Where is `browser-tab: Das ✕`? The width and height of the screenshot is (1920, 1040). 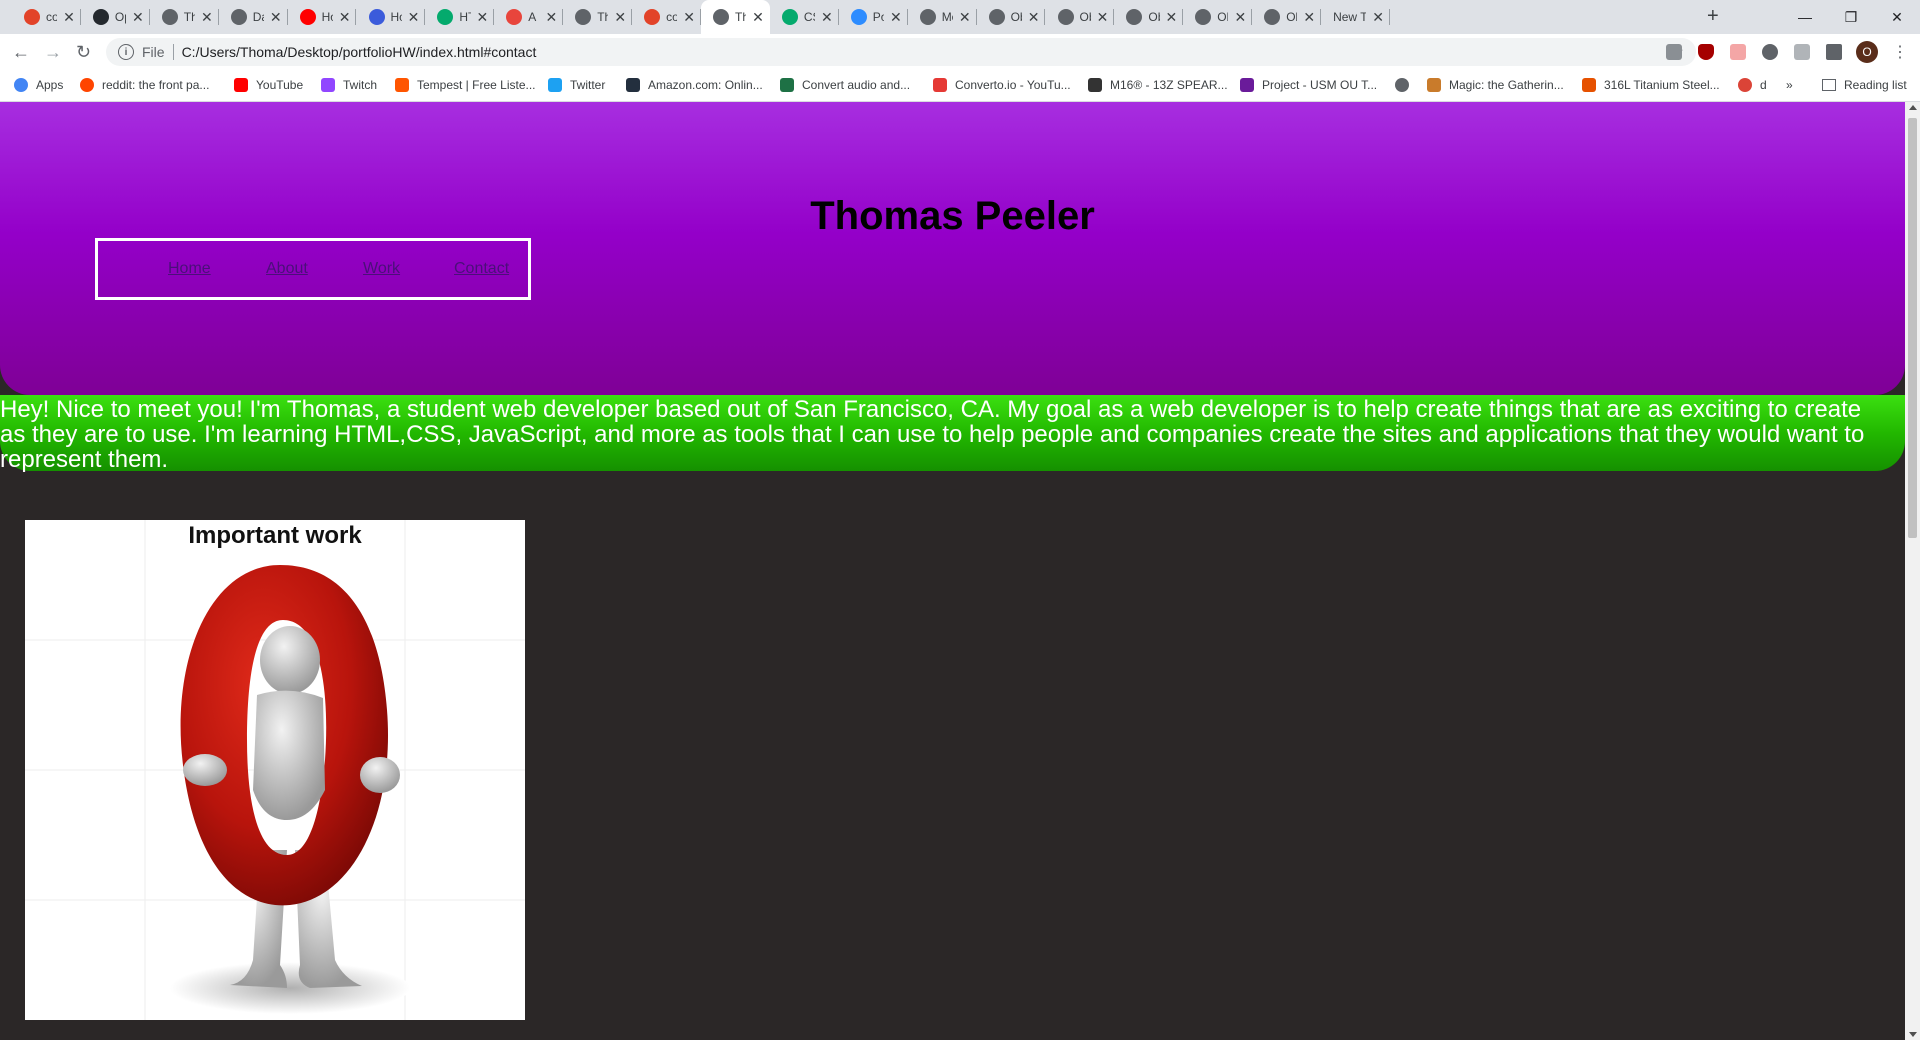 browser-tab: Das ✕ is located at coordinates (253, 17).